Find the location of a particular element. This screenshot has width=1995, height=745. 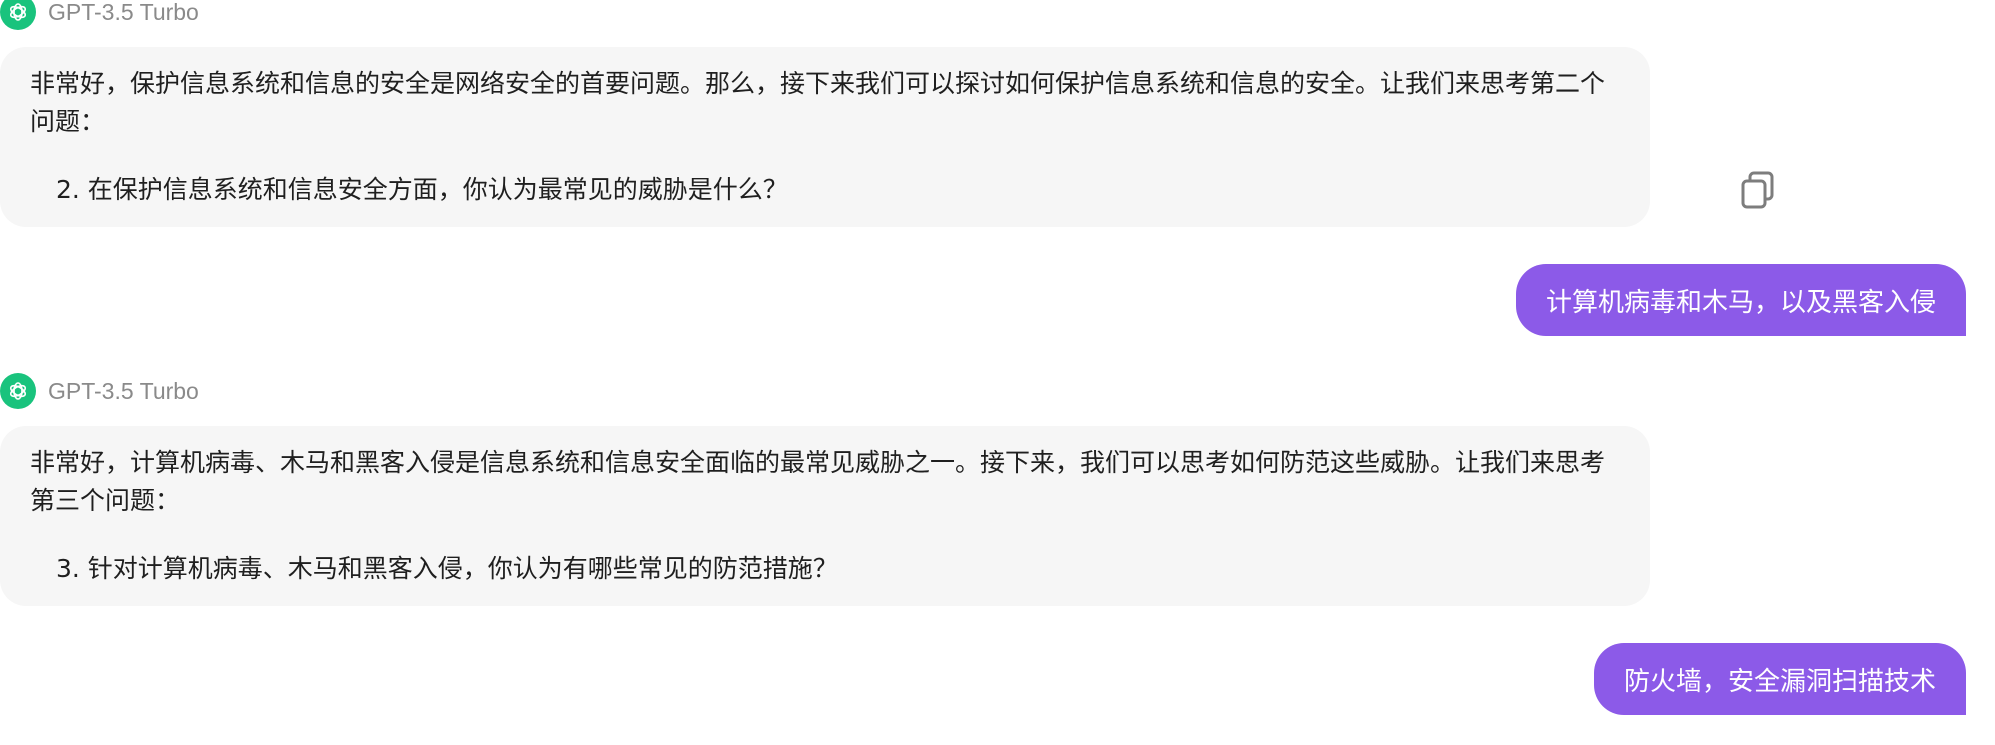

copy-icon is located at coordinates (1758, 191).